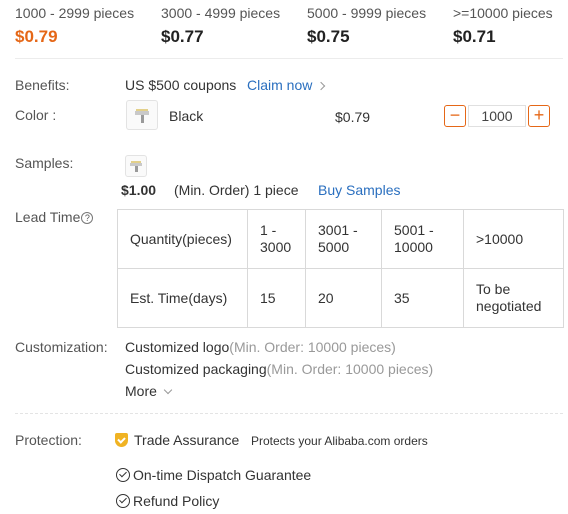 The width and height of the screenshot is (568, 514). What do you see at coordinates (343, 239) in the screenshot?
I see `table-cell: 3001 - 5000` at bounding box center [343, 239].